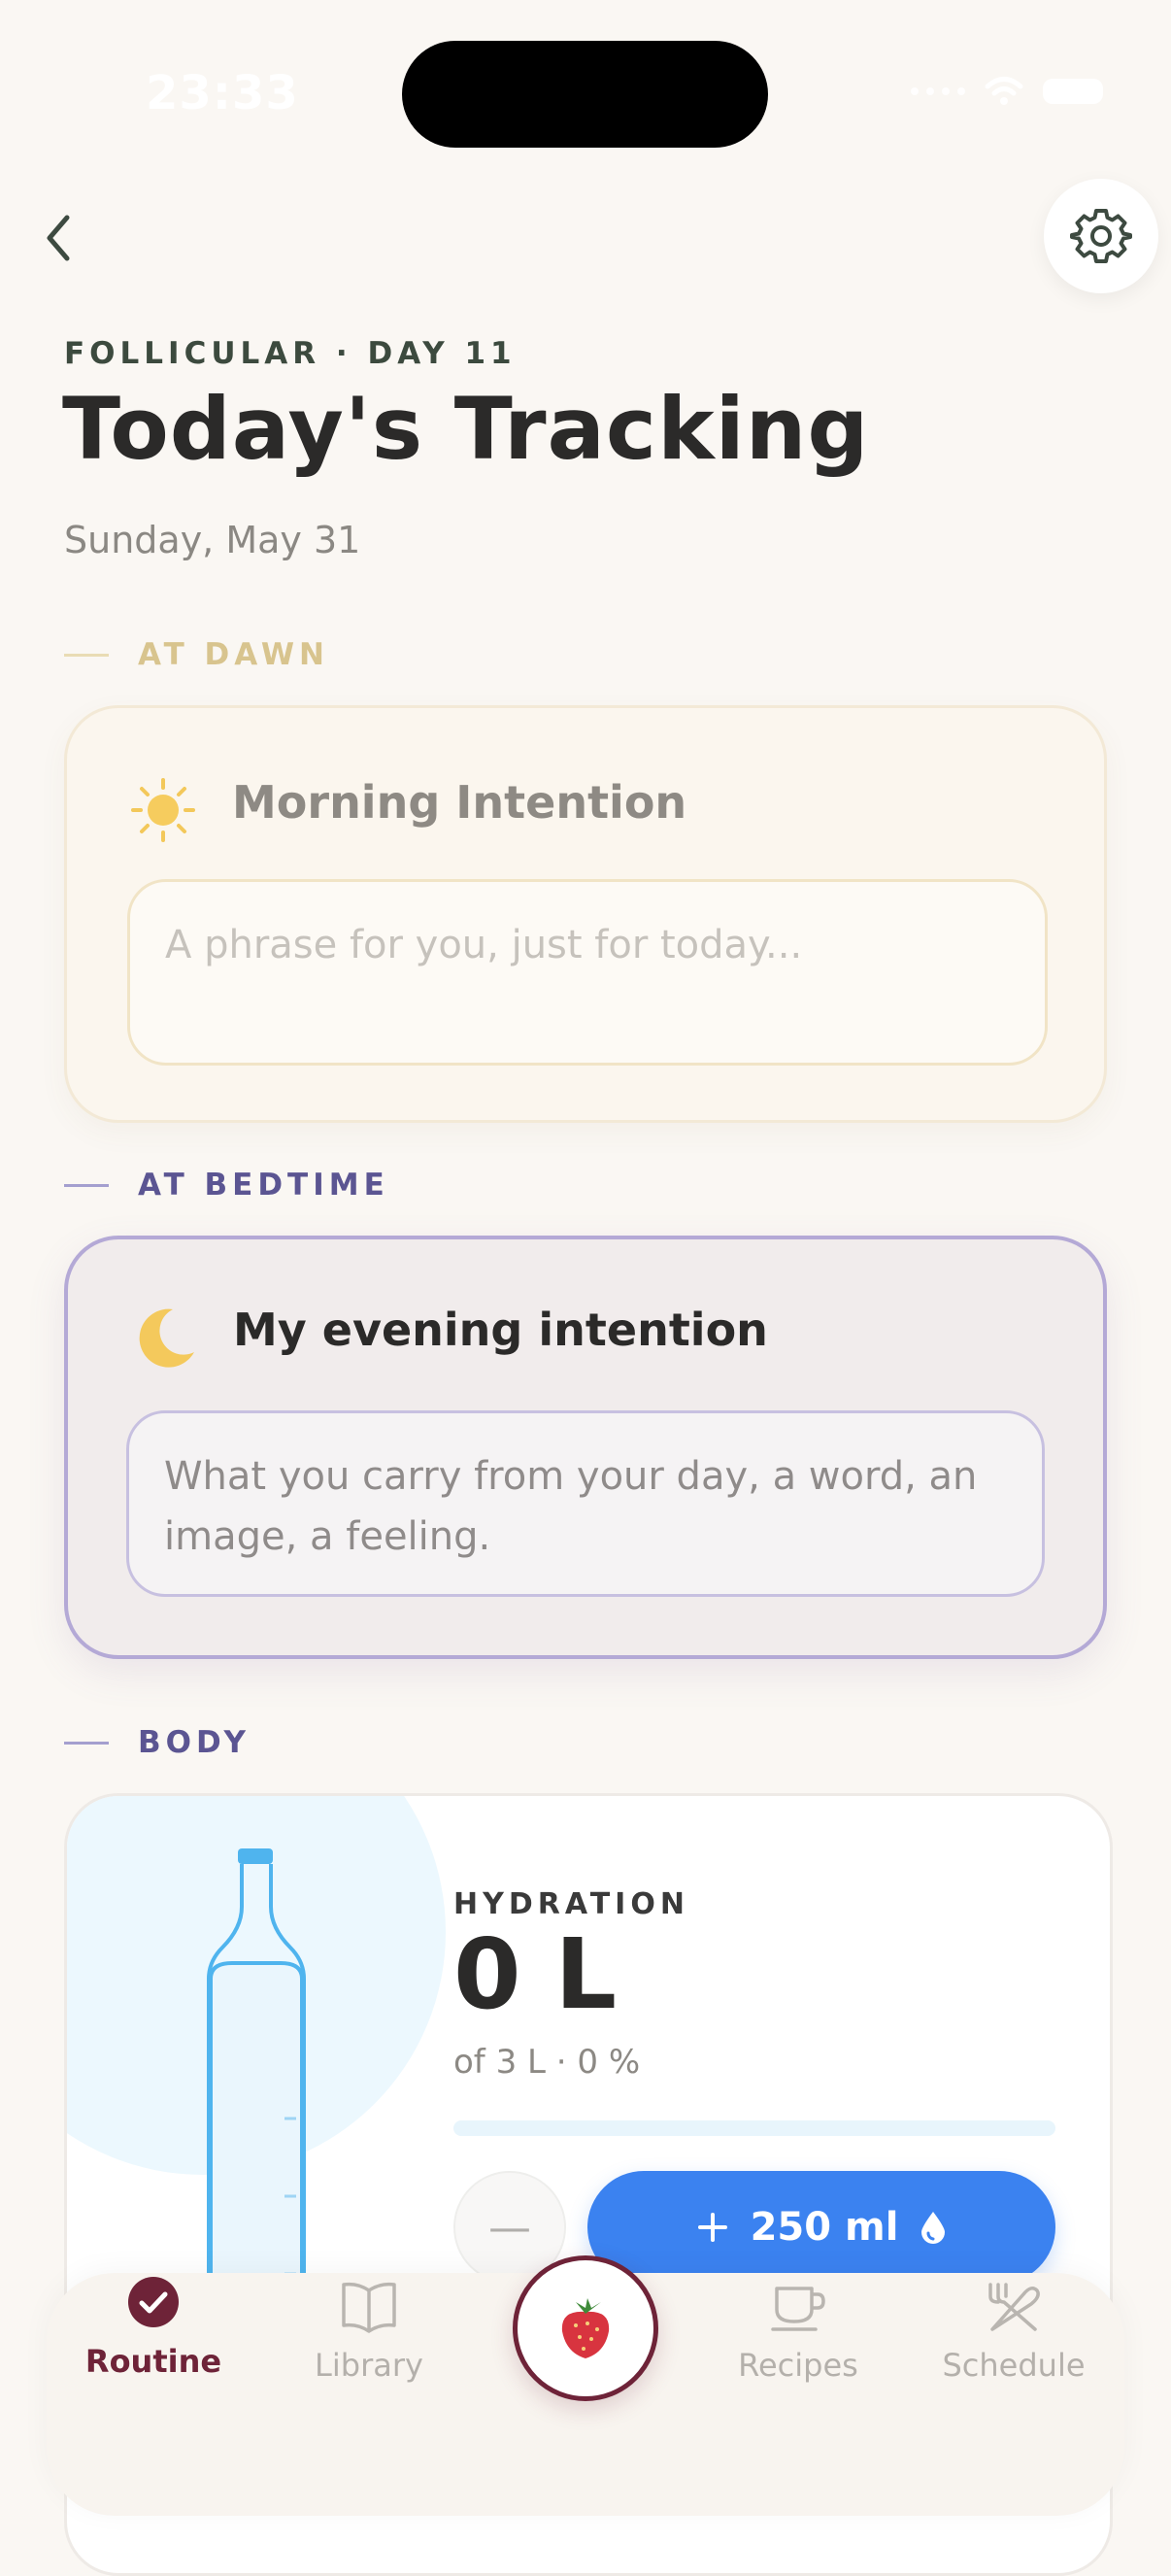 This screenshot has width=1171, height=2576. What do you see at coordinates (290, 353) in the screenshot?
I see `cycle-phase: FOLLICULAR · DAY 11` at bounding box center [290, 353].